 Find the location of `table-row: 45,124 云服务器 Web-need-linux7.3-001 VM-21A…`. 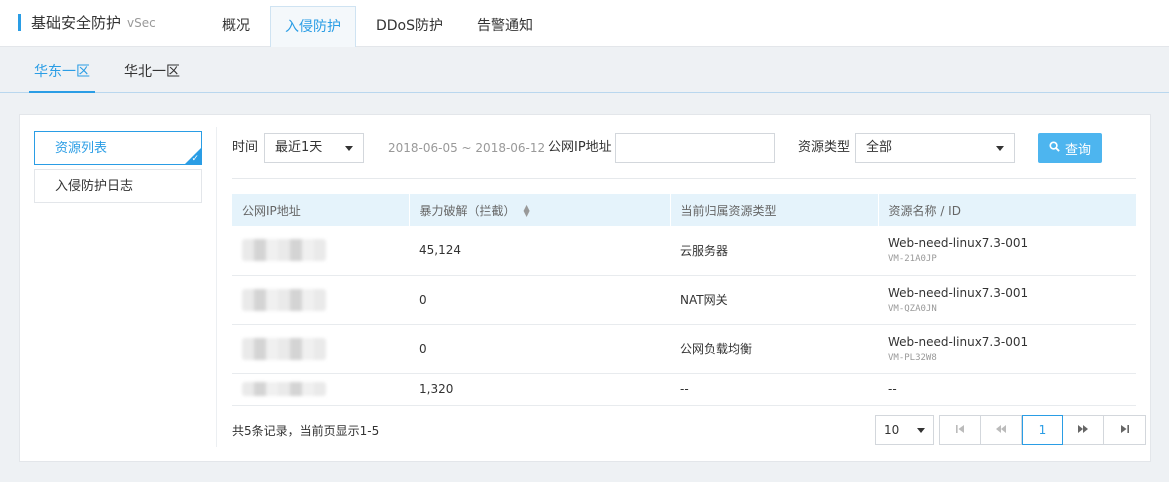

table-row: 45,124 云服务器 Web-need-linux7.3-001 VM-21A… is located at coordinates (684, 251).